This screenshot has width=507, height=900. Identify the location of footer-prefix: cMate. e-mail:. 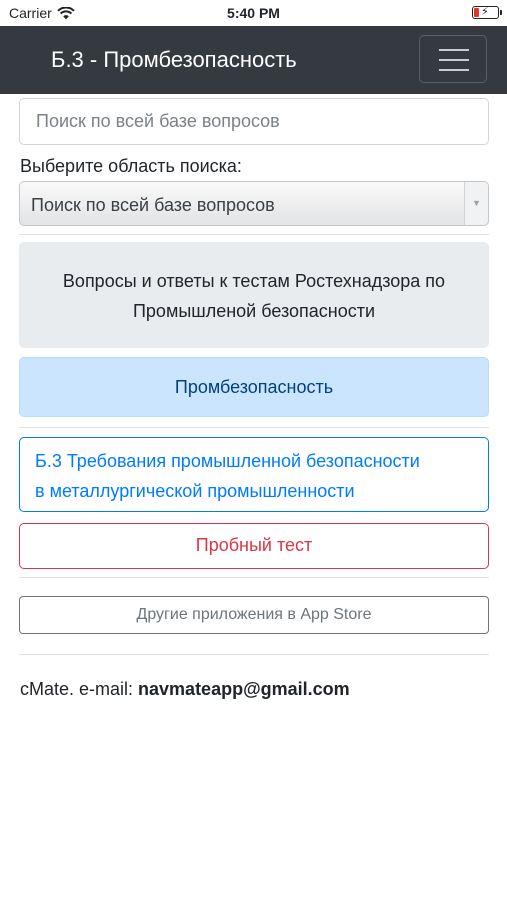
(79, 689).